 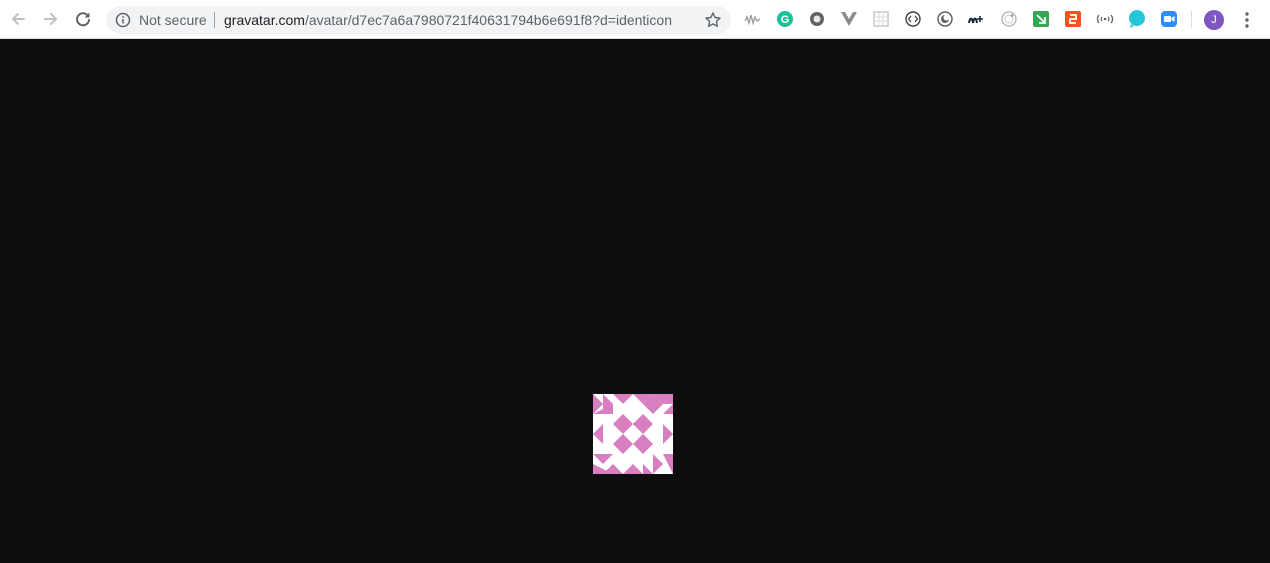 I want to click on ext-orange-icon, so click(x=1073, y=19).